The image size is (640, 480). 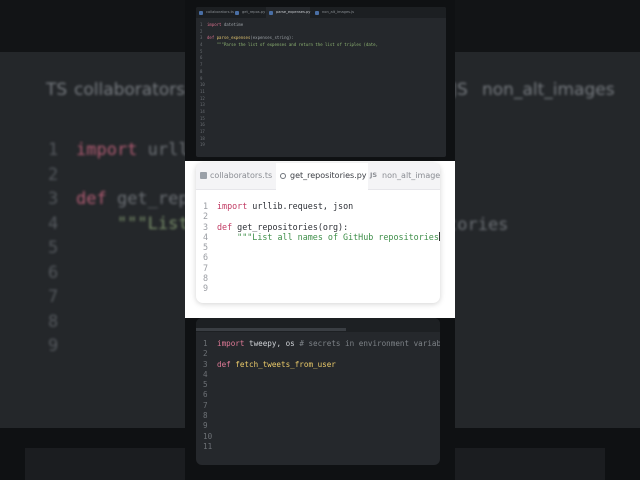 I want to click on code-function-name: get_repositories, so click(x=275, y=226).